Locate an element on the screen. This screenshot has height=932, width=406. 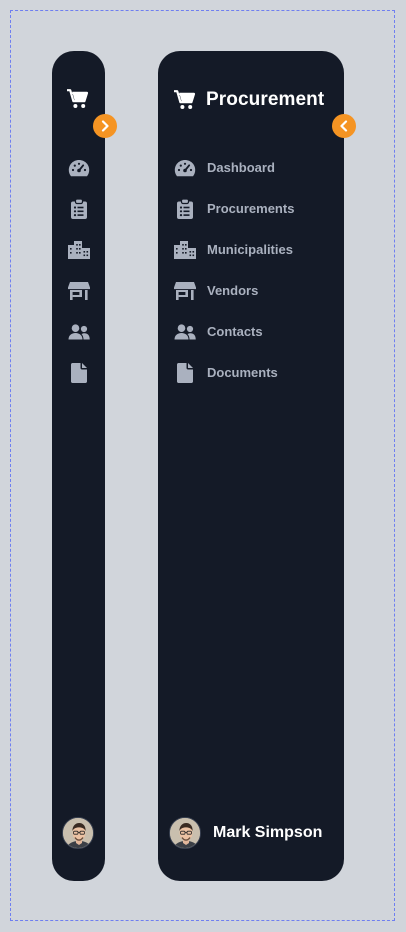
app-title: Procurement is located at coordinates (265, 99).